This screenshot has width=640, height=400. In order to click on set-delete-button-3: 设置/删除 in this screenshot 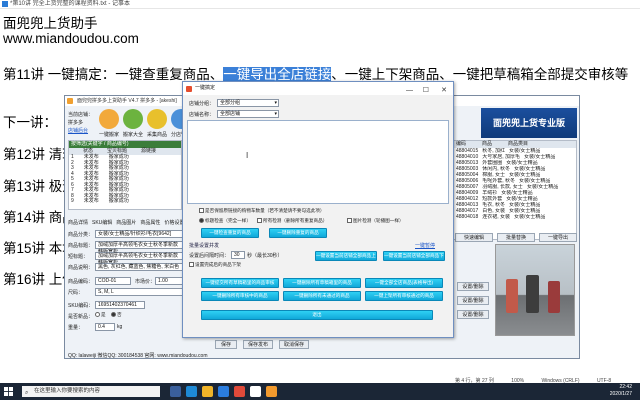, I will do `click(473, 314)`.